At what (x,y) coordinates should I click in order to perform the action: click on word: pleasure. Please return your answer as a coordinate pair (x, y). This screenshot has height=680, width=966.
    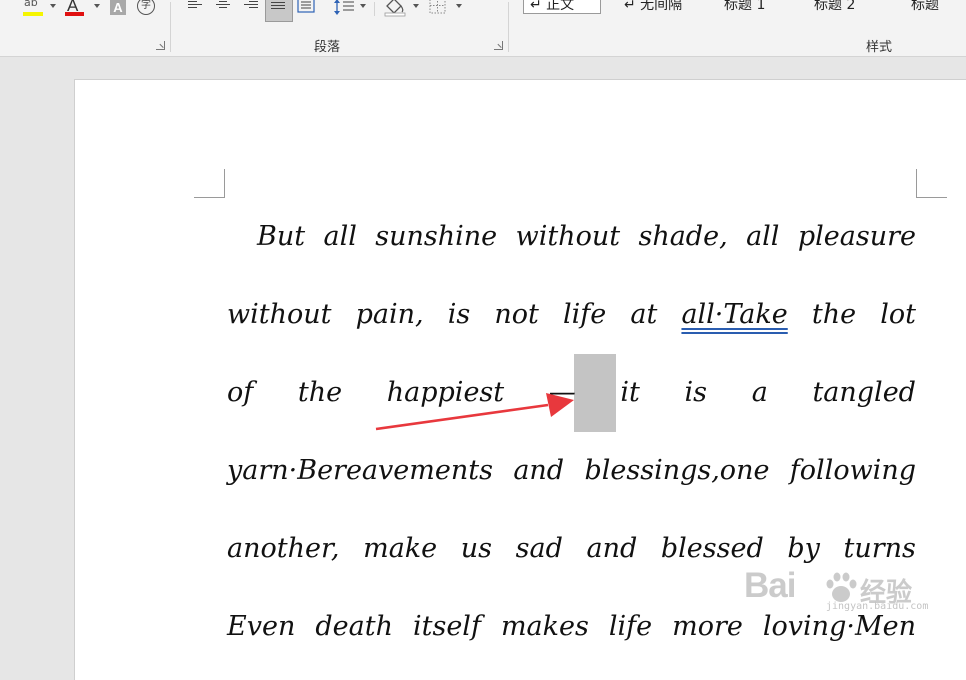
    Looking at the image, I should click on (856, 236).